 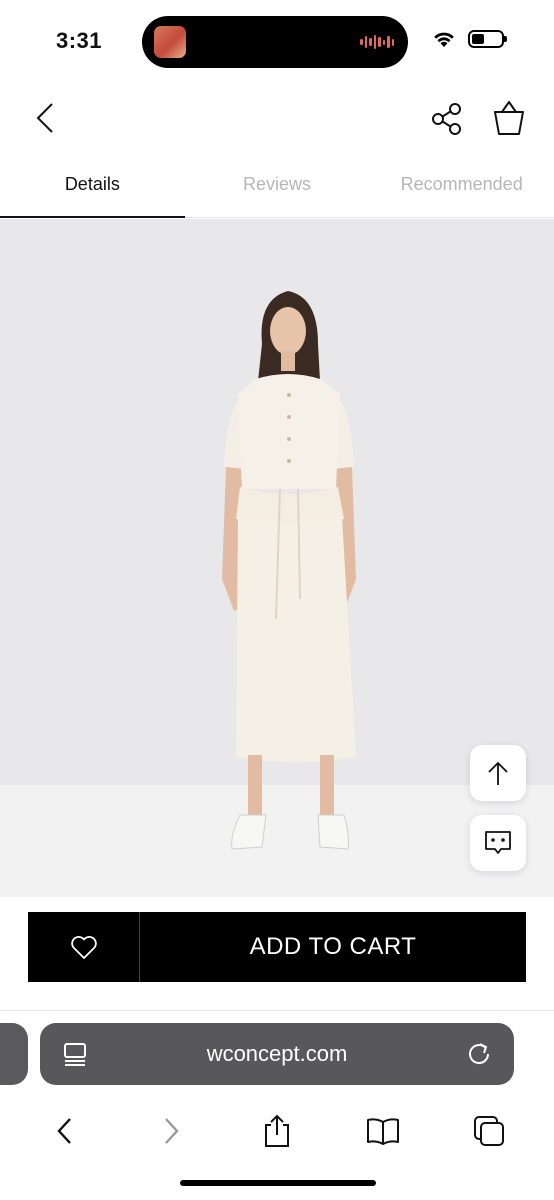 I want to click on status-bar: 3:31, so click(x=277, y=40).